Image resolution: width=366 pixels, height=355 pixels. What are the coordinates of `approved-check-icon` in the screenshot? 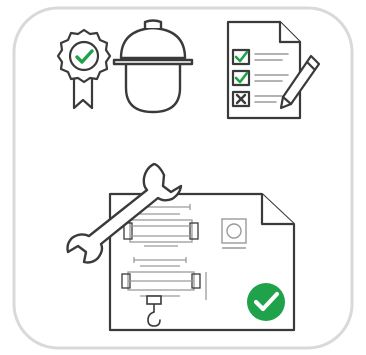 It's located at (266, 302).